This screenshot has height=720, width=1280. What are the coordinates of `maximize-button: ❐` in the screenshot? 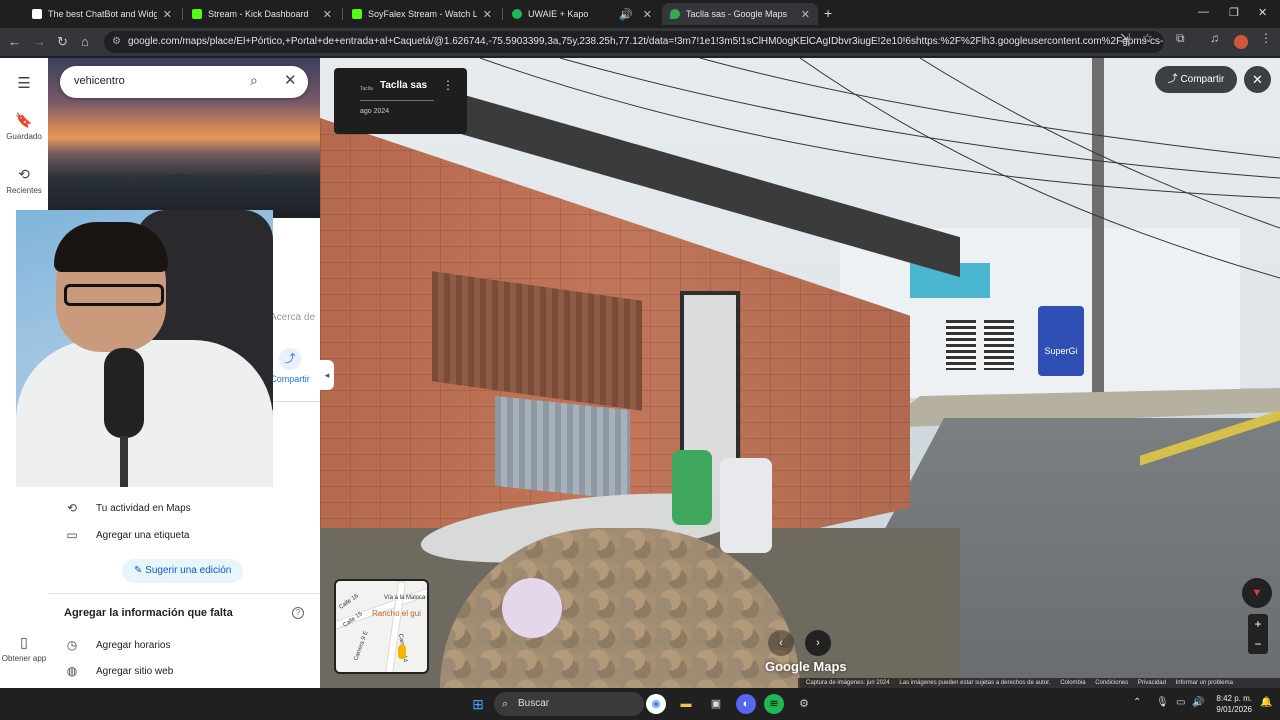 It's located at (1234, 12).